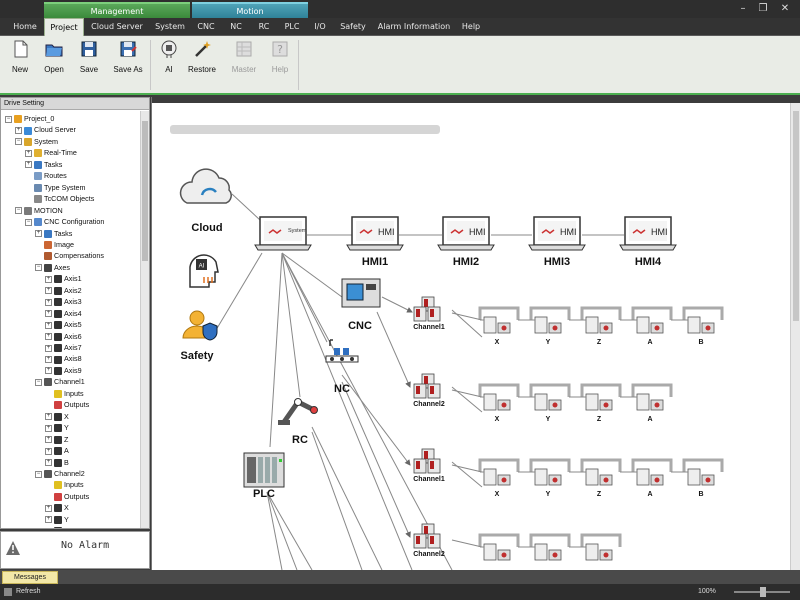 The width and height of the screenshot is (800, 600). Describe the element at coordinates (63, 347) in the screenshot. I see `tree-item-axis7: + Axis7` at that location.